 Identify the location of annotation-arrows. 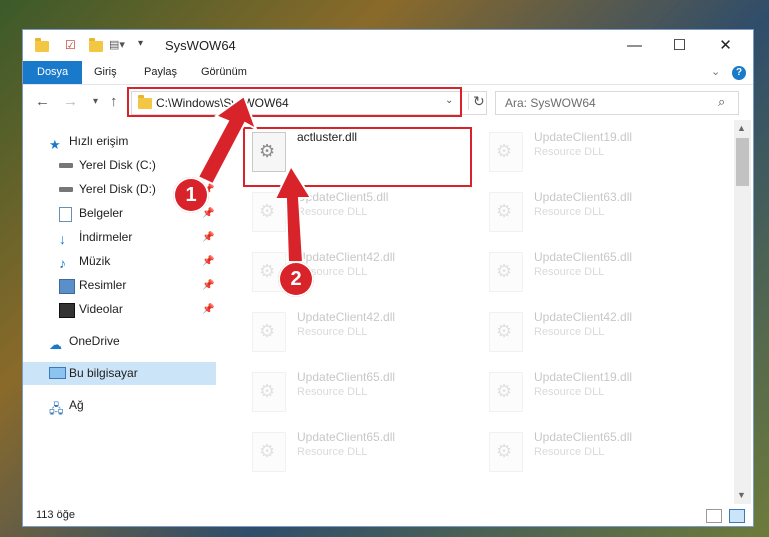
(254, 178).